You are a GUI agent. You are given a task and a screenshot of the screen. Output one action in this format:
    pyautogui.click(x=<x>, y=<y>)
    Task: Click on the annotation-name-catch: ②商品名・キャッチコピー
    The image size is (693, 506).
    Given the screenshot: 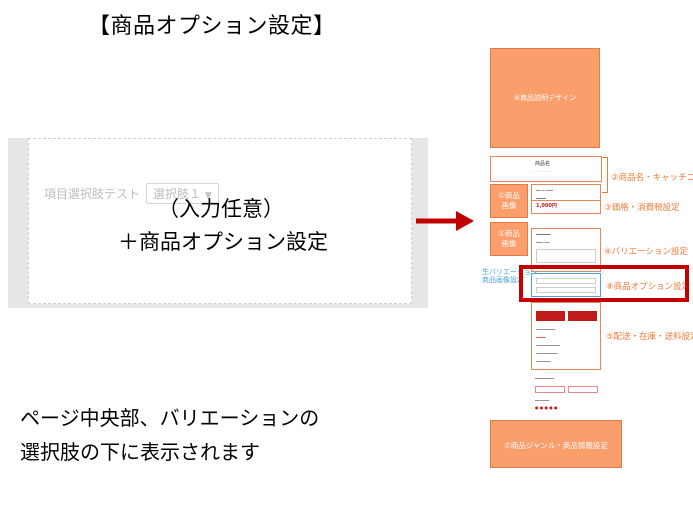 What is the action you would take?
    pyautogui.click(x=652, y=178)
    